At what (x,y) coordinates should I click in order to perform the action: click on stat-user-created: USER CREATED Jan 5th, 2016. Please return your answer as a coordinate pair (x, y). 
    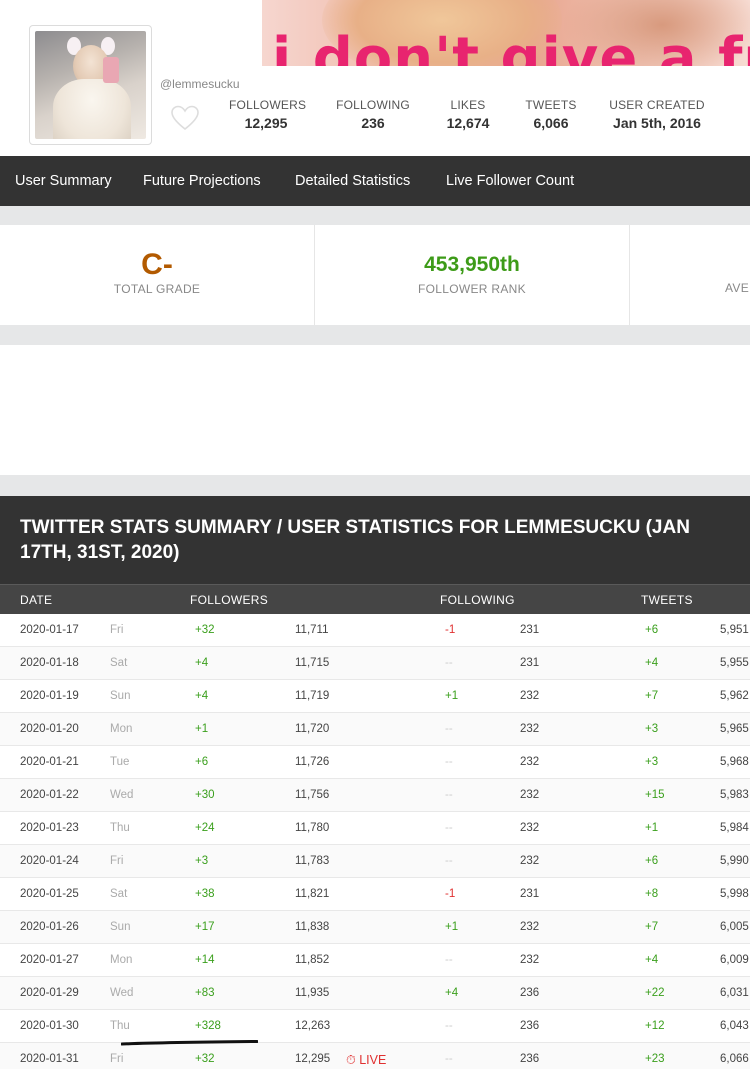
    Looking at the image, I should click on (657, 114).